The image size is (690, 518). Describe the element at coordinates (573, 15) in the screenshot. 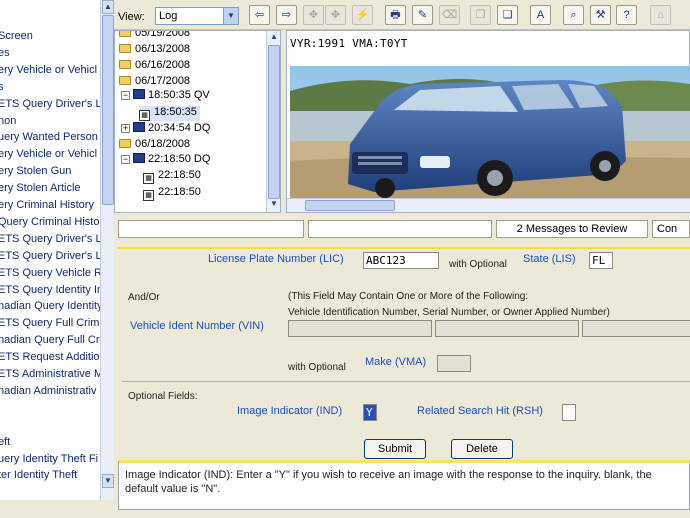

I see `find-icon: ⌕` at that location.